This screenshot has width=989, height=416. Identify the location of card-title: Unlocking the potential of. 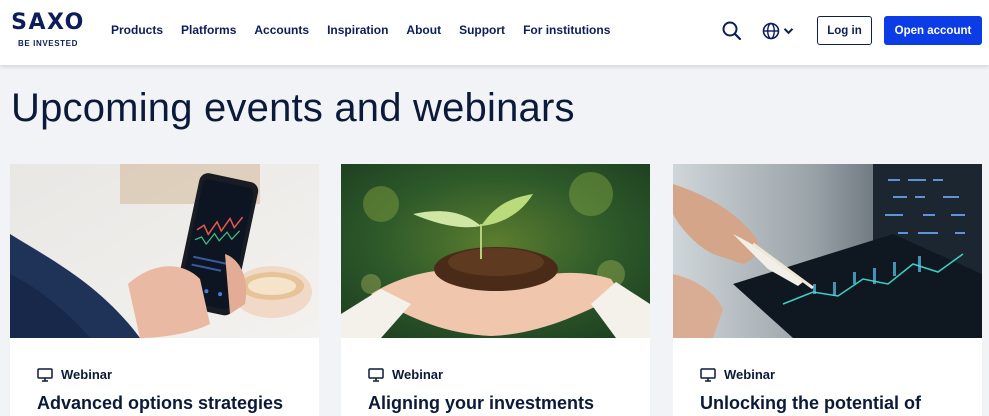
(810, 403).